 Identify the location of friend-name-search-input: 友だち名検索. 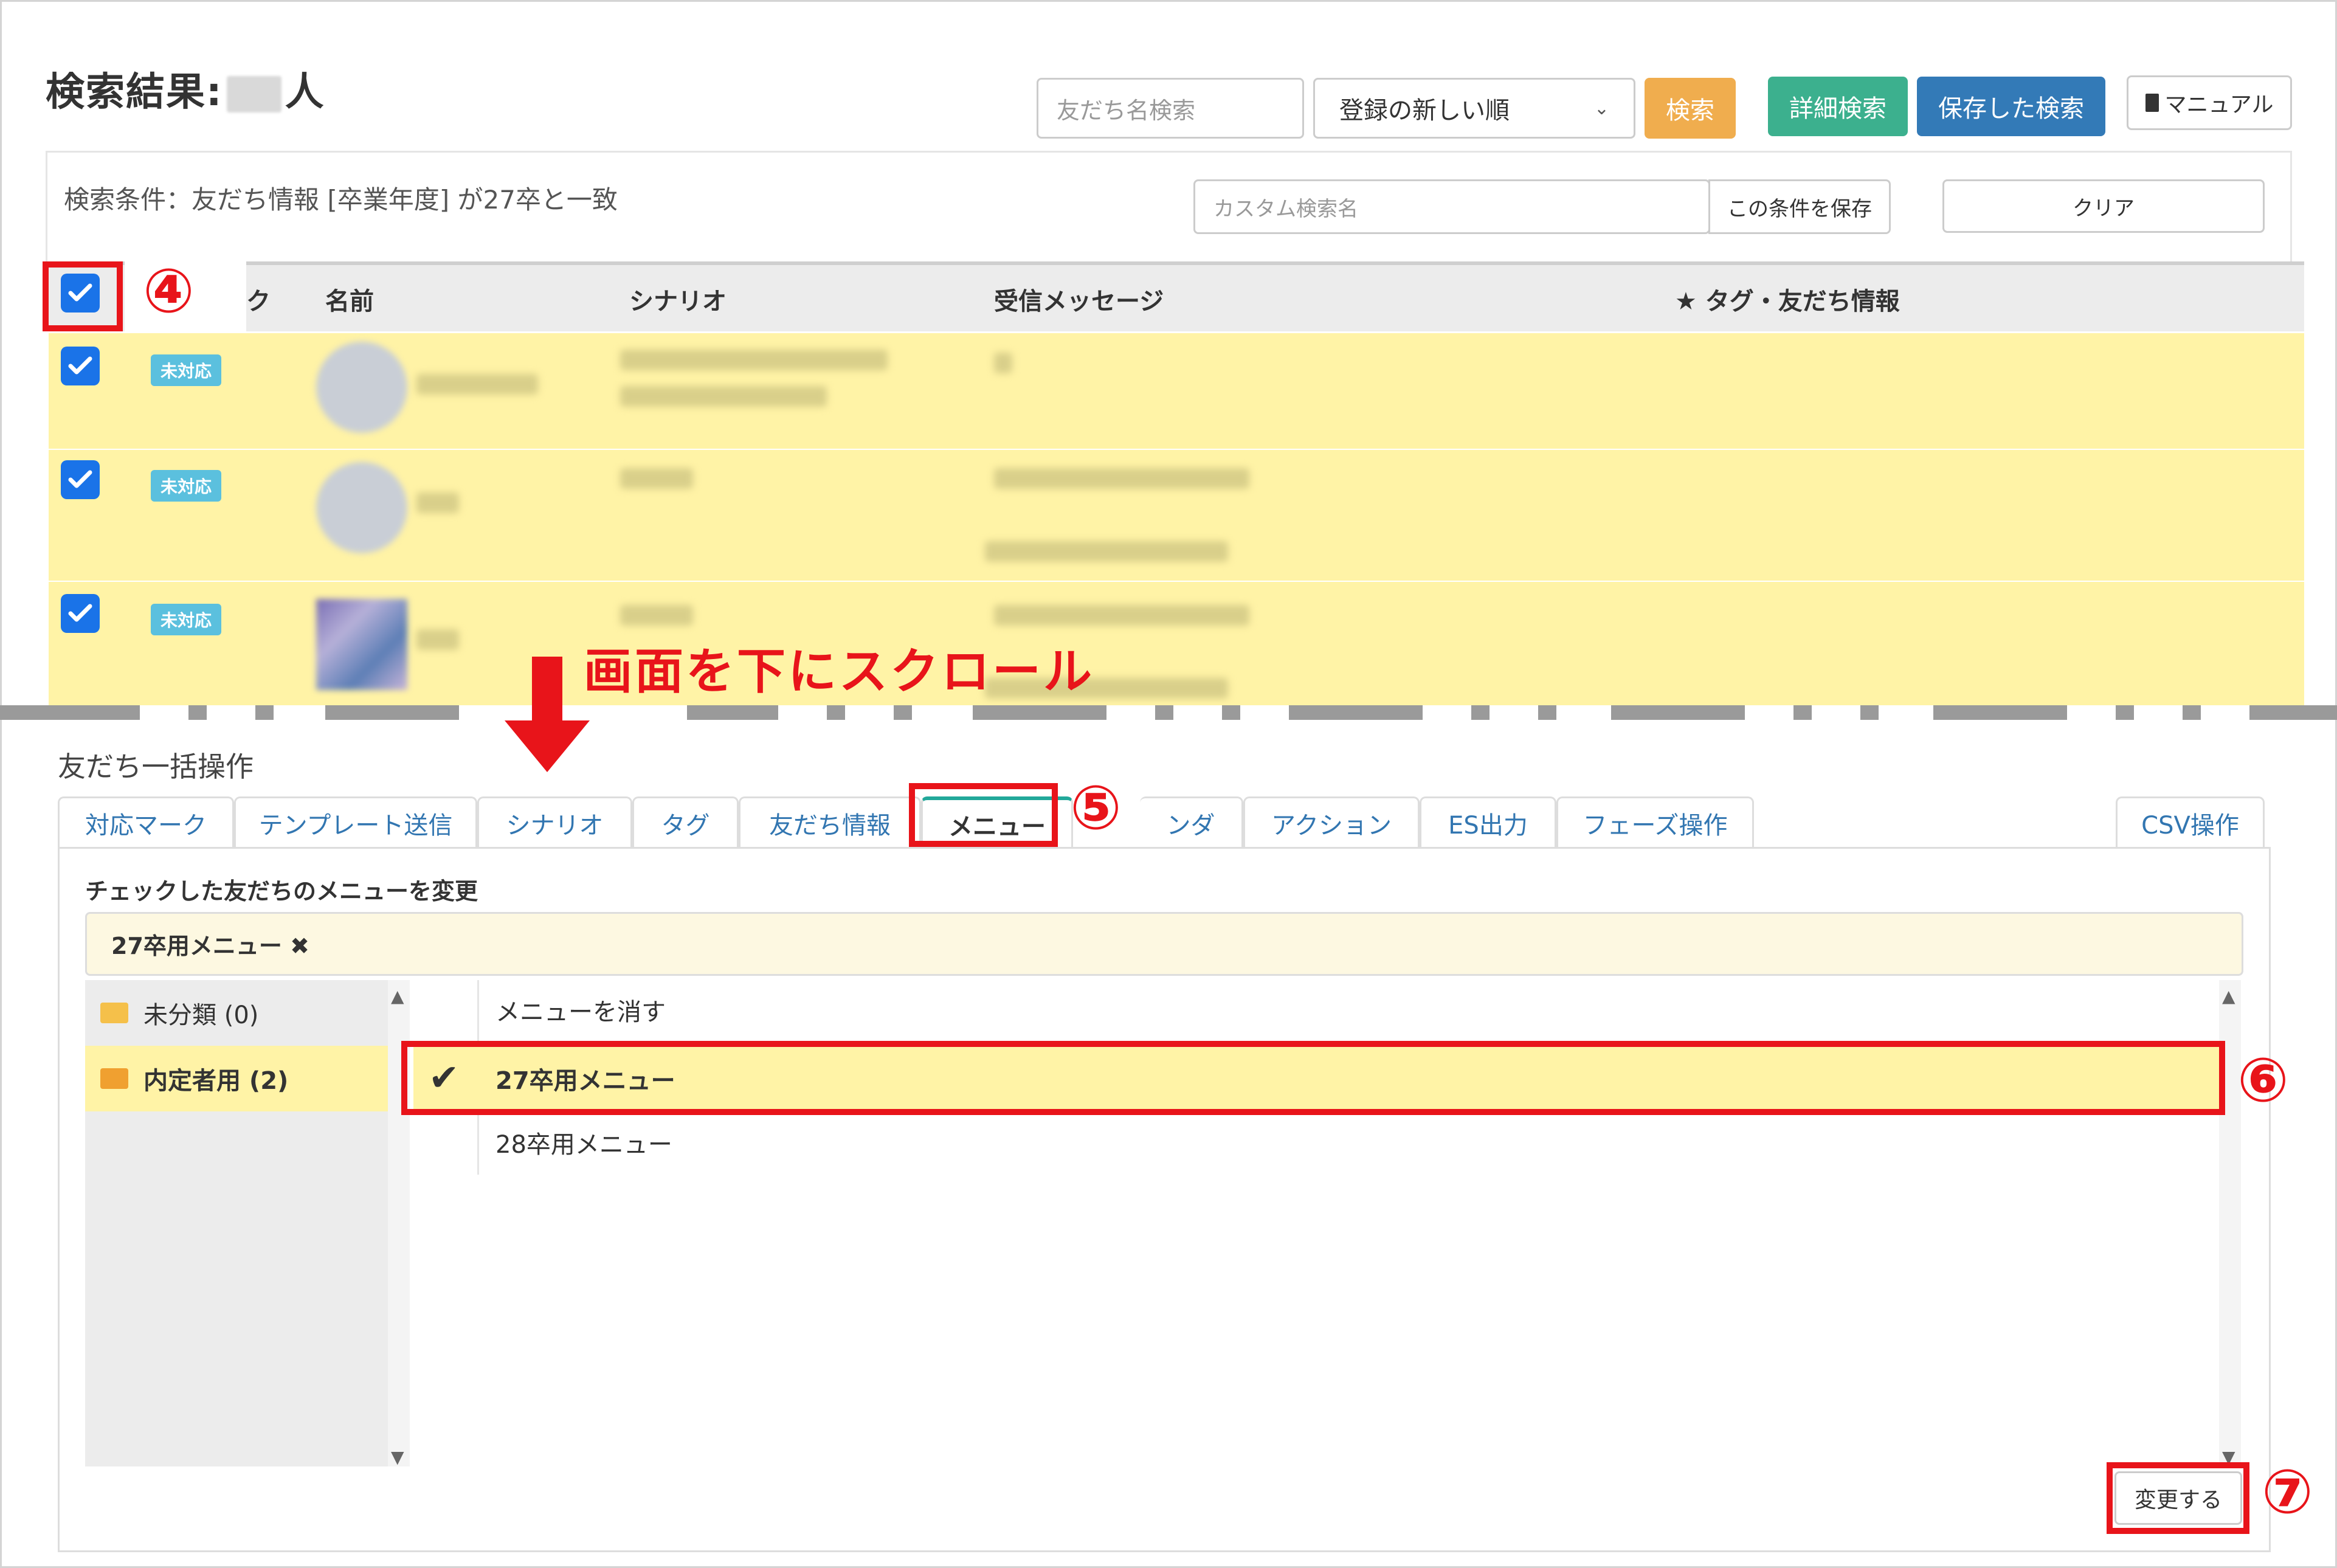
(1170, 108).